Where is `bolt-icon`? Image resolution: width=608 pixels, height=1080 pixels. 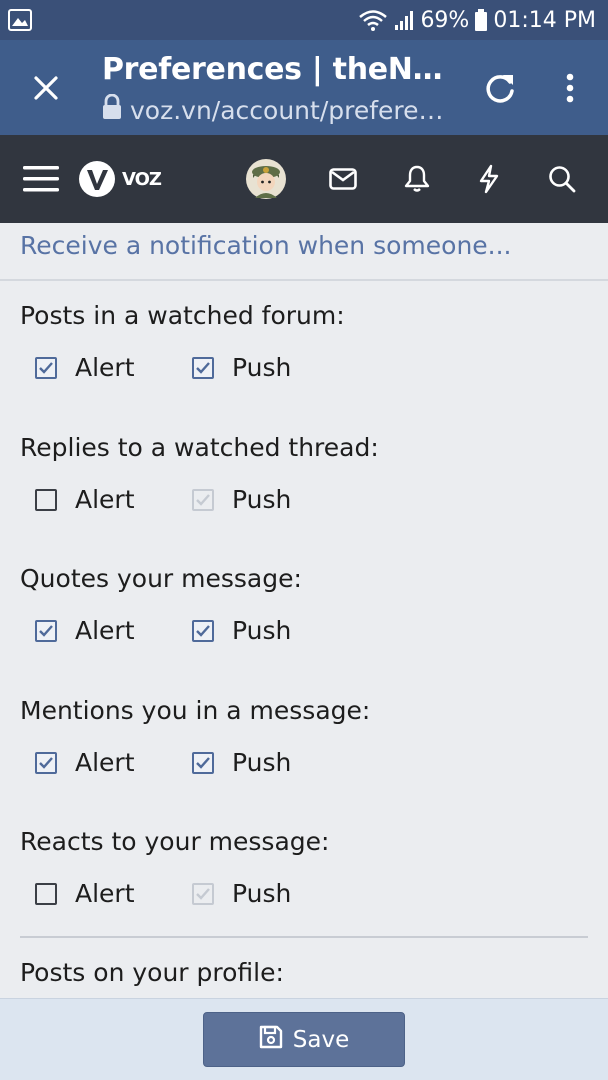
bolt-icon is located at coordinates (489, 179).